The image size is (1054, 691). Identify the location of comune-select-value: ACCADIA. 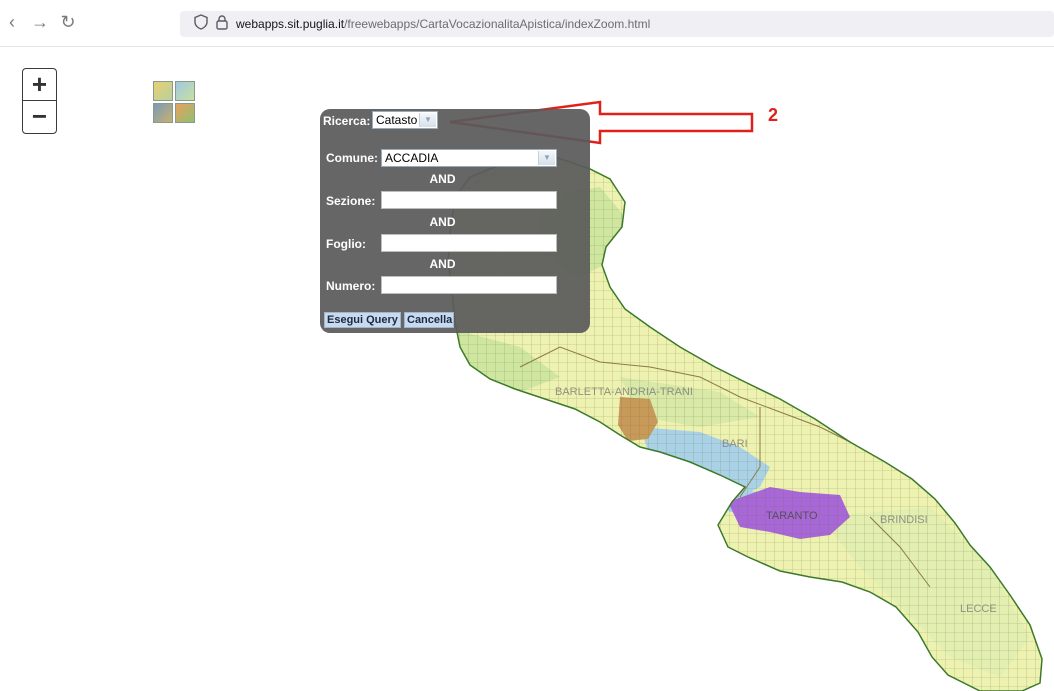
(412, 158).